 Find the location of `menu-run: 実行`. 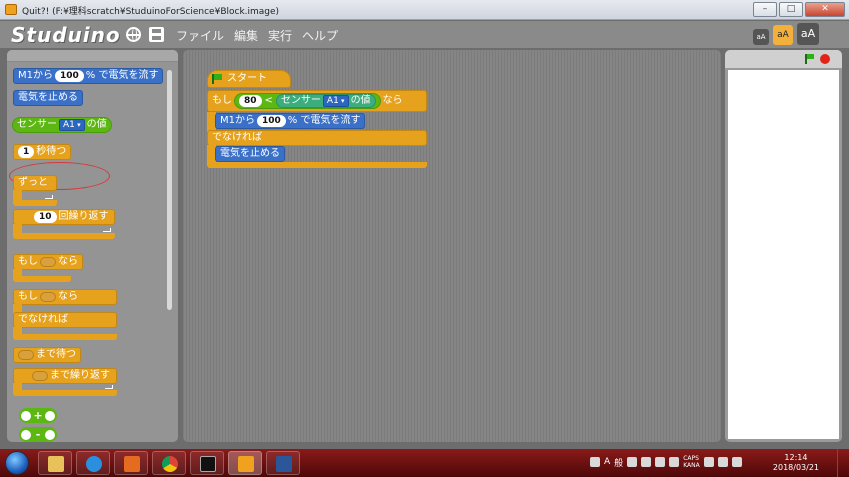

menu-run: 実行 is located at coordinates (280, 35).